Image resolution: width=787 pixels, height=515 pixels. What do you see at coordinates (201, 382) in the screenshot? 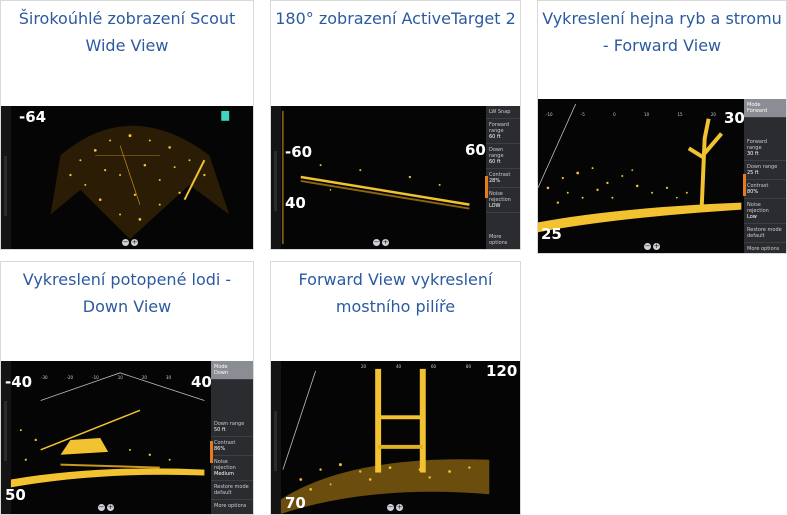
I see `range-label-right: 40` at bounding box center [201, 382].